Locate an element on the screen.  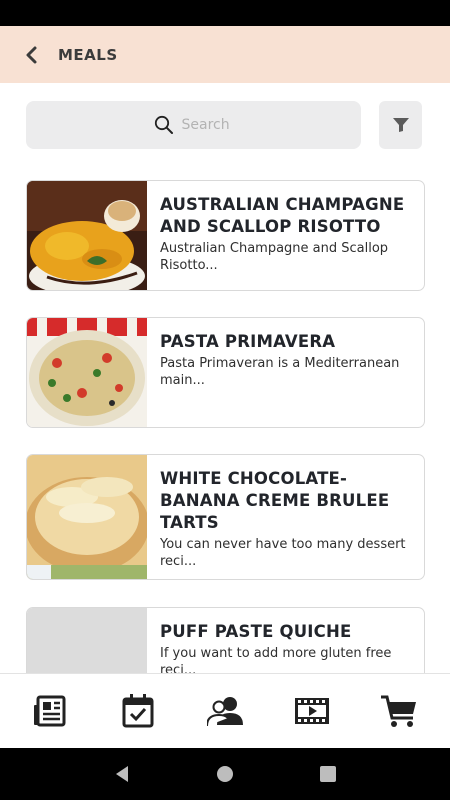
filter-icon is located at coordinates (400, 125).